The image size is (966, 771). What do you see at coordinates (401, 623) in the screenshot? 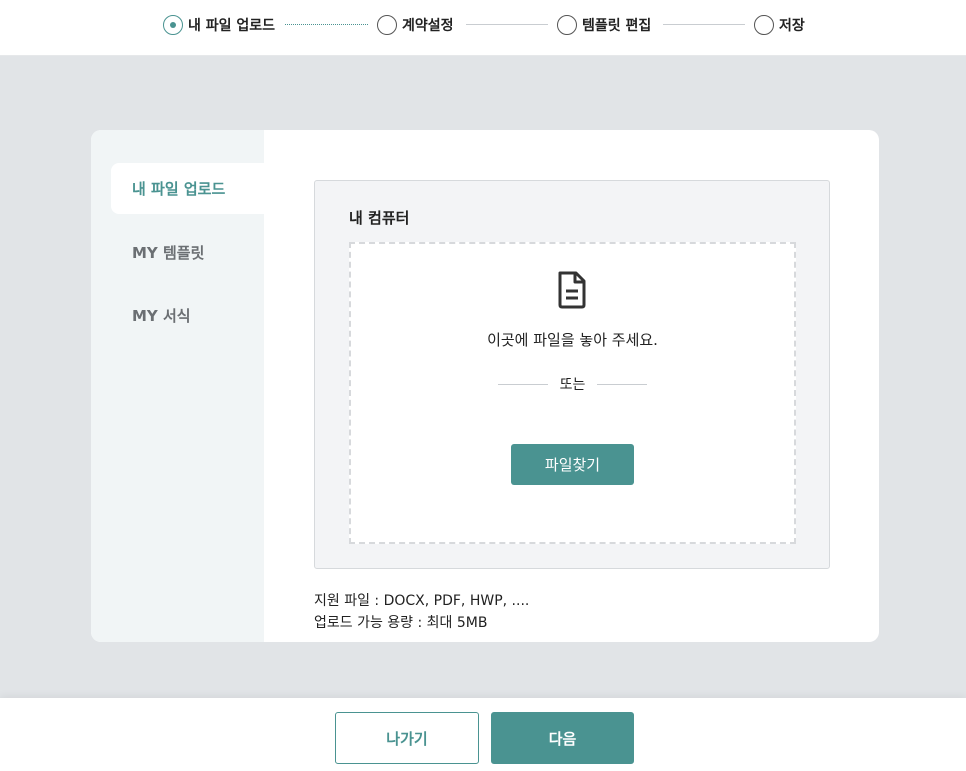
I see `max-size-text: 업로드 가능 용량 : 최대 5MB` at bounding box center [401, 623].